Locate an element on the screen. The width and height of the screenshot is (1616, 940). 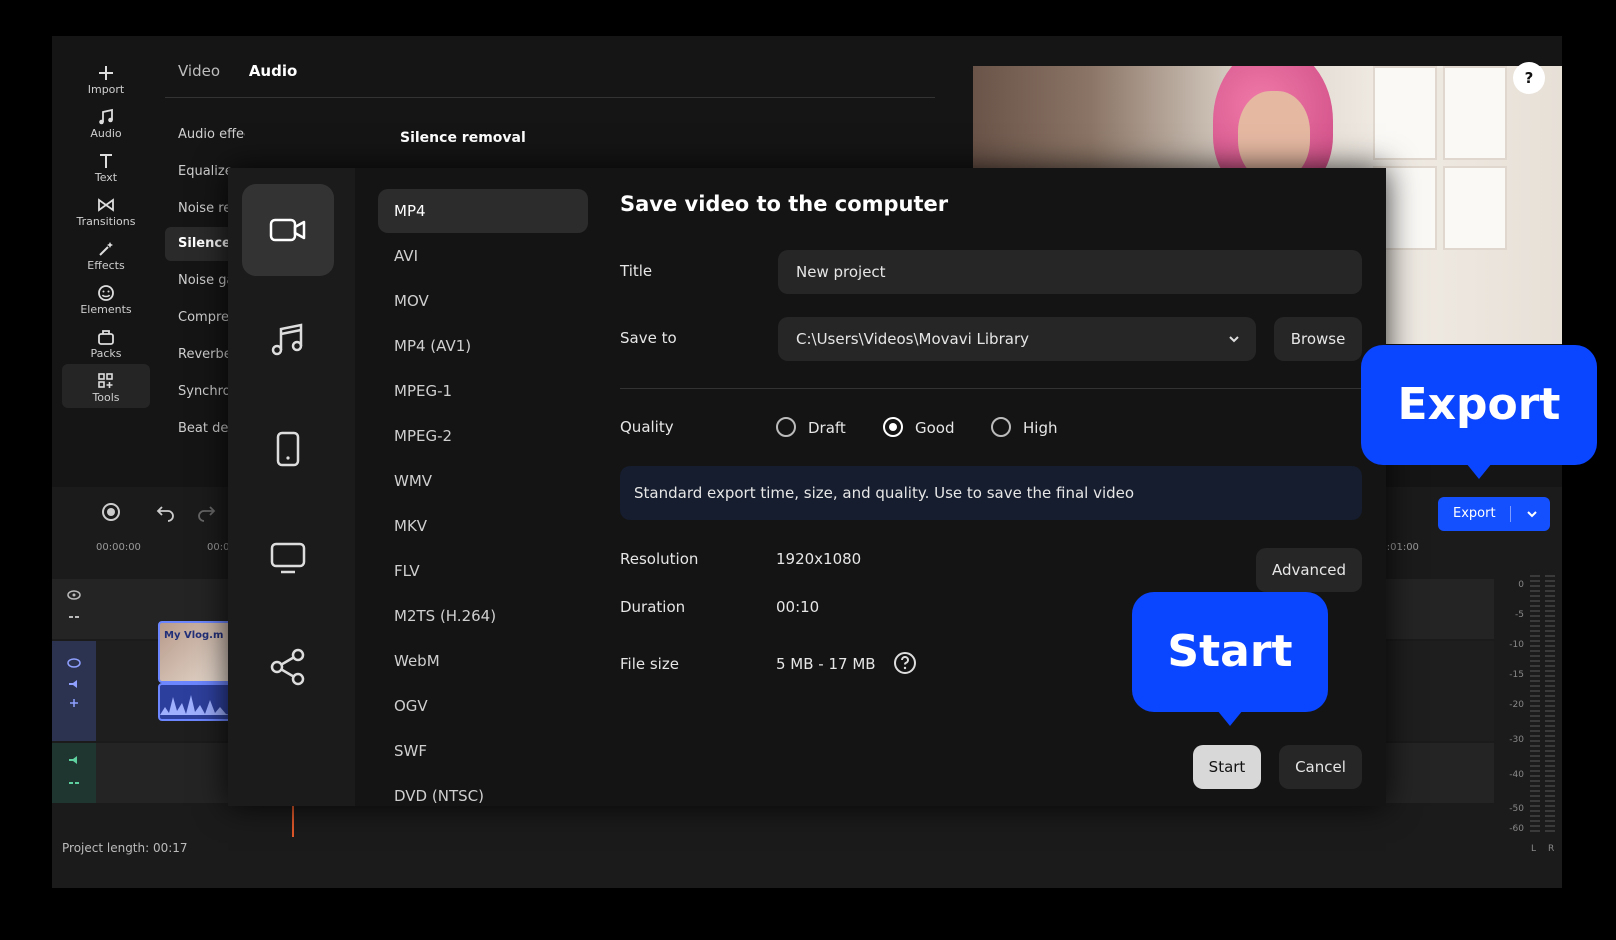
panel-title: Silence removal is located at coordinates (463, 138).